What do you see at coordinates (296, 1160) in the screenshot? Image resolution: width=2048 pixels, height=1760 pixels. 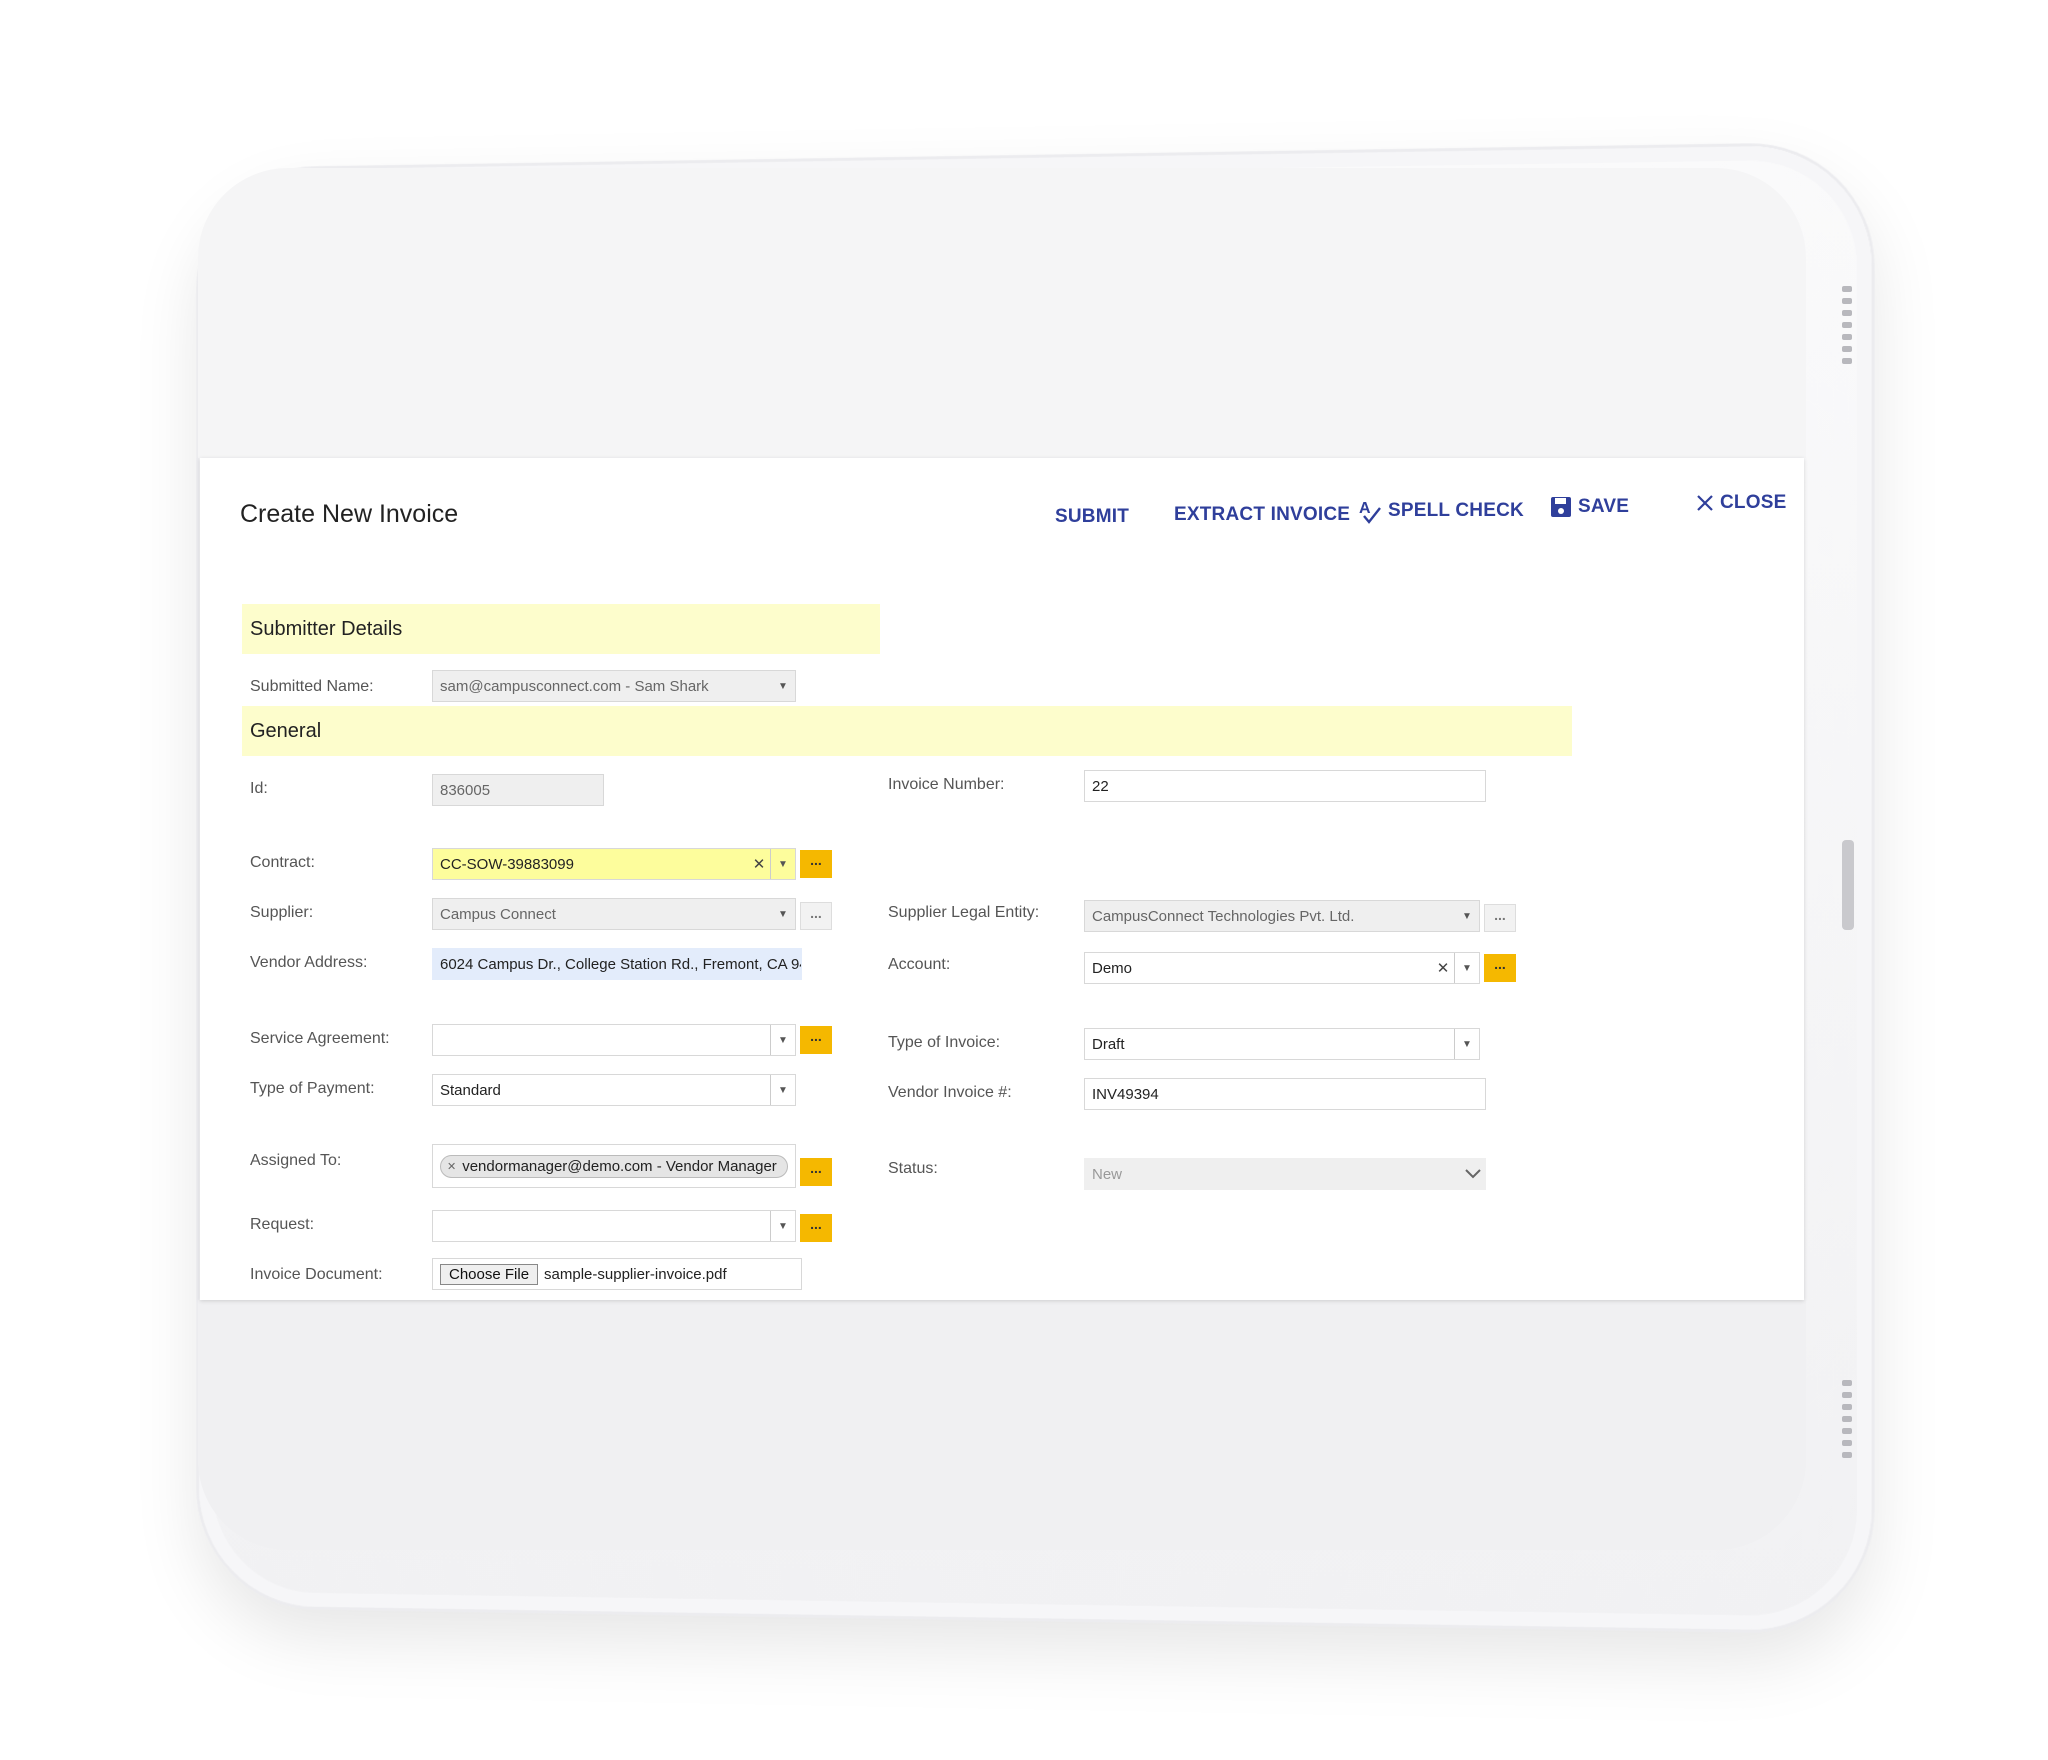 I see `assigned-to-label: Assigned To:` at bounding box center [296, 1160].